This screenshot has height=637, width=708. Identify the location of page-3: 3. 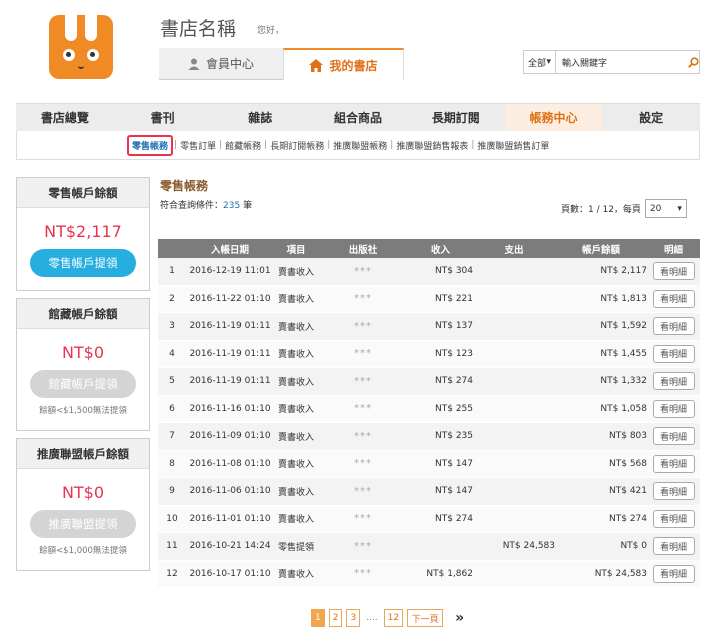
(353, 618).